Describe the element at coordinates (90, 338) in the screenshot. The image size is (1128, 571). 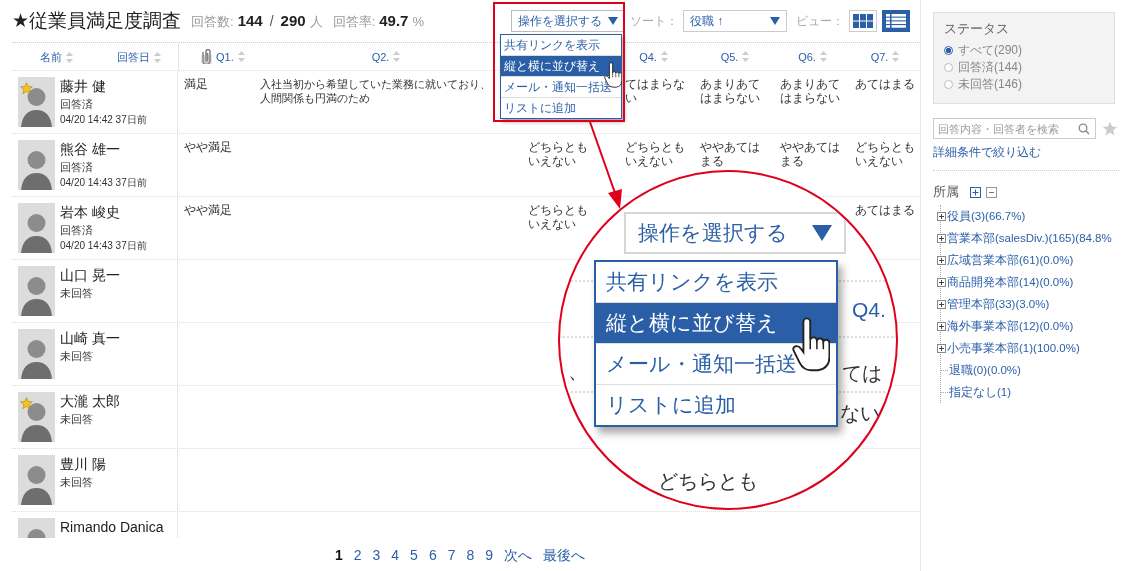
I see `respondent-name: 山崎 真一` at that location.